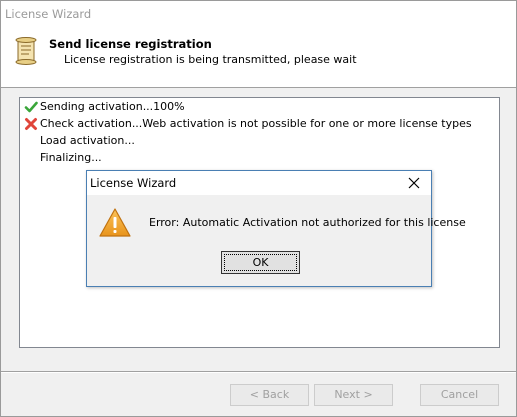 This screenshot has width=517, height=417. What do you see at coordinates (269, 395) in the screenshot?
I see `back-button: < Back` at bounding box center [269, 395].